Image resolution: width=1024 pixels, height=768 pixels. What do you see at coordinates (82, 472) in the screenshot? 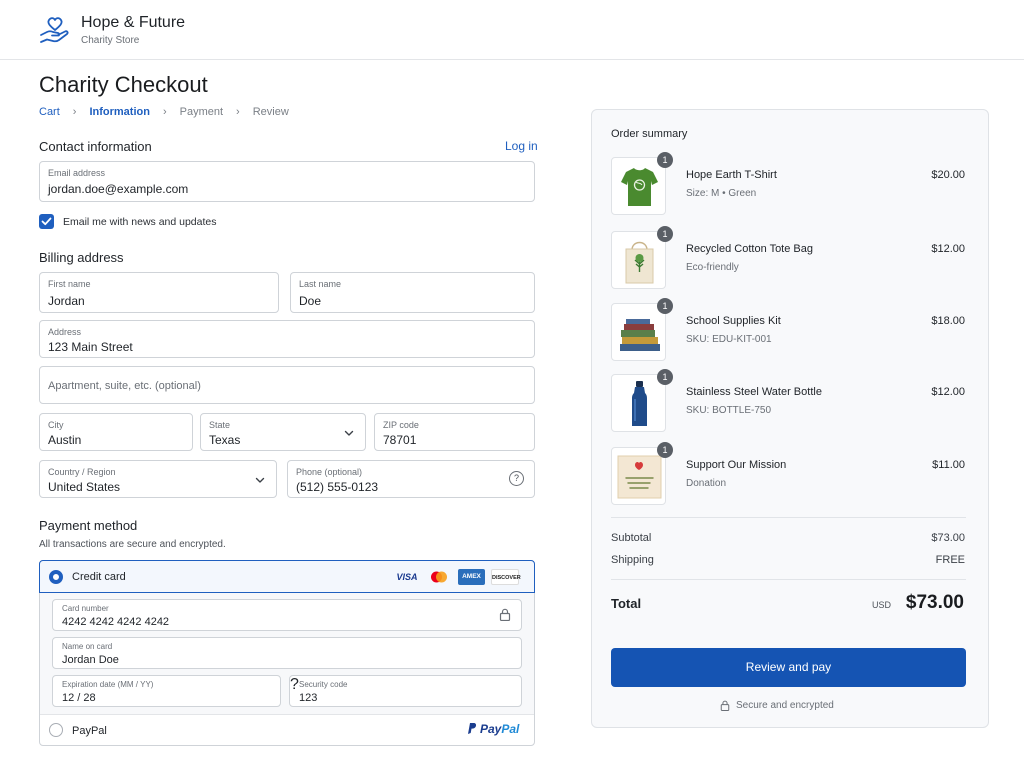
I see `country-label: Country / Region` at bounding box center [82, 472].